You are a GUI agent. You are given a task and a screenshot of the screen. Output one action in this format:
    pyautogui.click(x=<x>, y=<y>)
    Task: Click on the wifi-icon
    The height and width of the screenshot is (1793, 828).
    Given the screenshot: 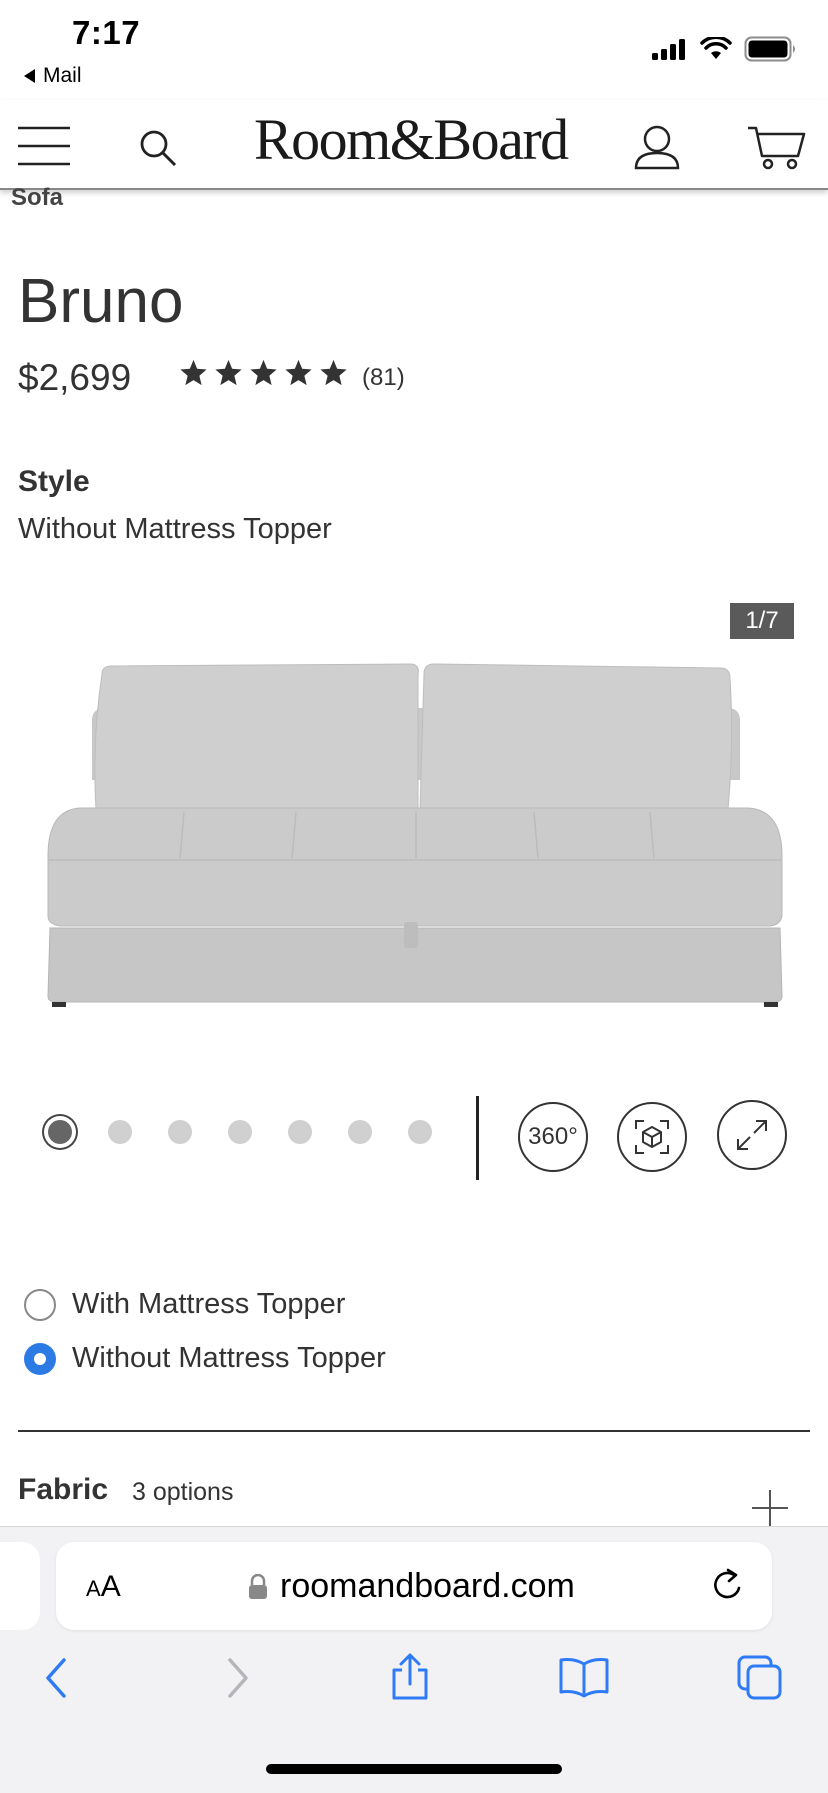 What is the action you would take?
    pyautogui.click(x=716, y=48)
    